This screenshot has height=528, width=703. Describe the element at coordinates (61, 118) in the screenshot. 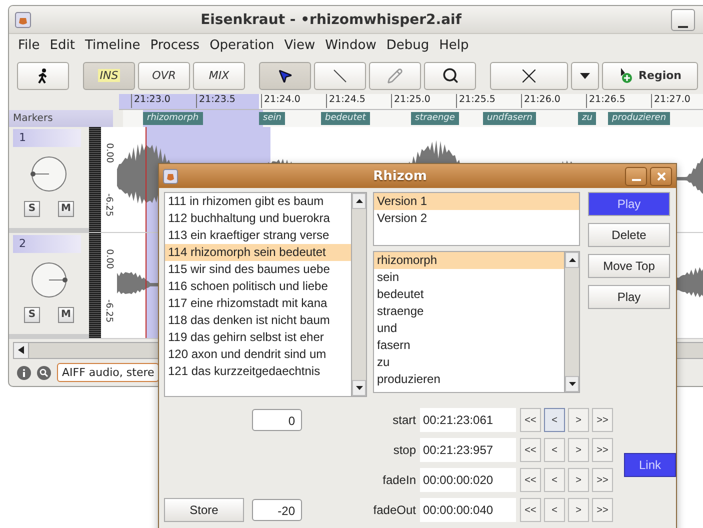

I see `markers-label: Markers` at that location.